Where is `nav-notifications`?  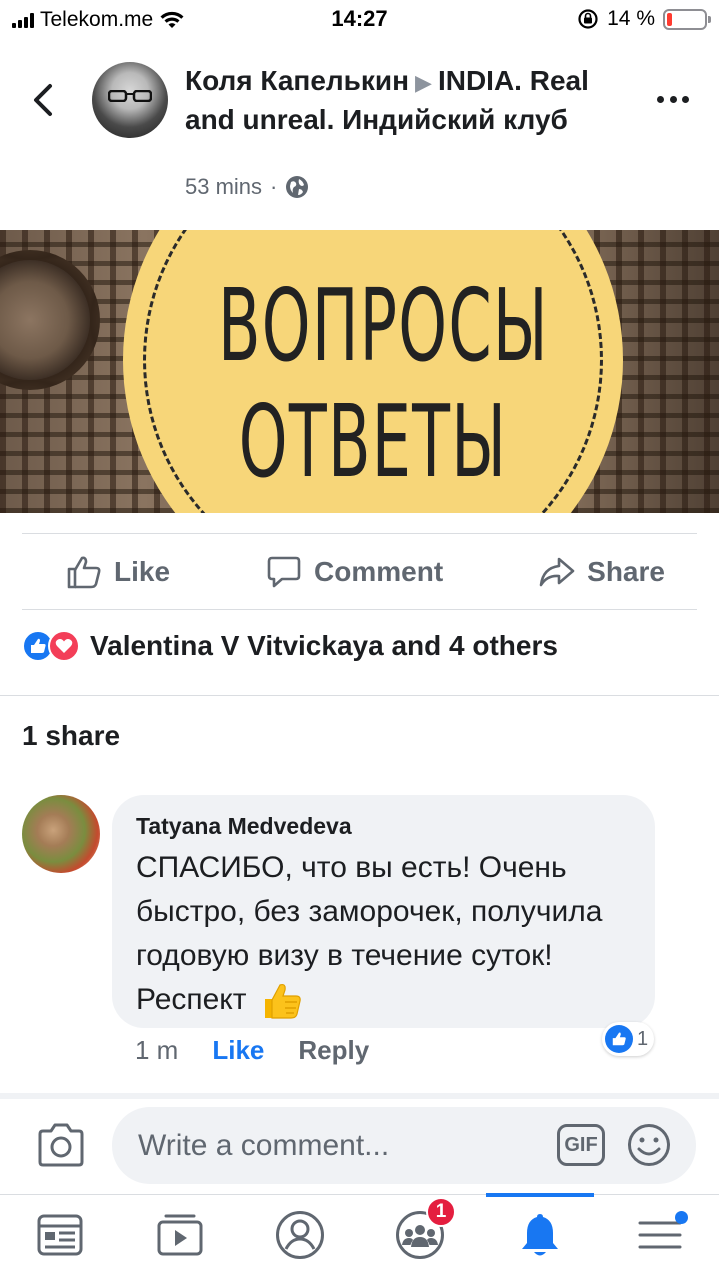
nav-notifications is located at coordinates (540, 1235).